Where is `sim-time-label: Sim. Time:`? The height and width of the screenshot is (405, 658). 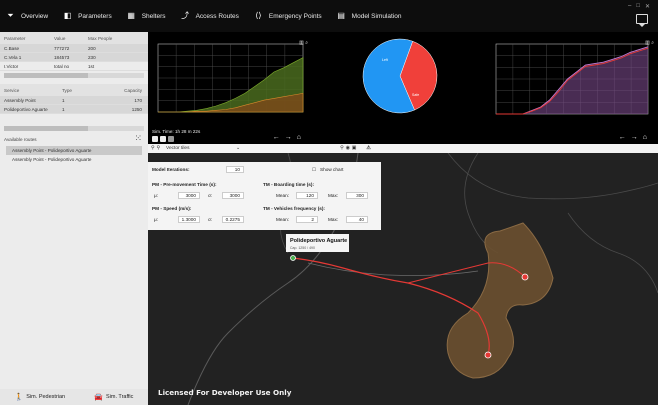 sim-time-label: Sim. Time: is located at coordinates (163, 131).